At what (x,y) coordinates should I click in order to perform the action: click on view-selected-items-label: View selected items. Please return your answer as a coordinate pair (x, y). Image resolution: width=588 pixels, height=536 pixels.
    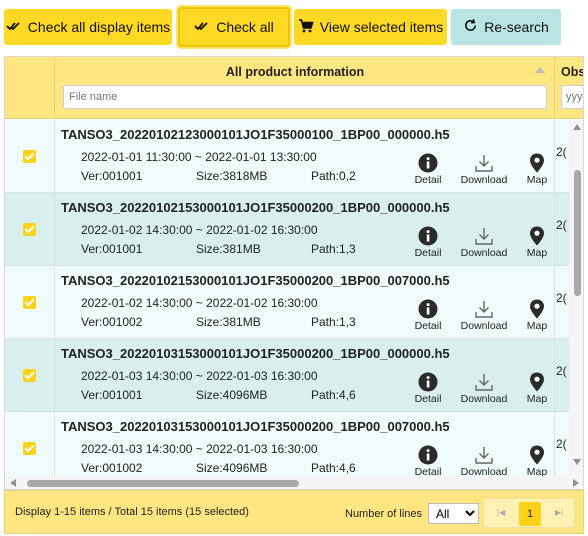
    Looking at the image, I should click on (381, 27).